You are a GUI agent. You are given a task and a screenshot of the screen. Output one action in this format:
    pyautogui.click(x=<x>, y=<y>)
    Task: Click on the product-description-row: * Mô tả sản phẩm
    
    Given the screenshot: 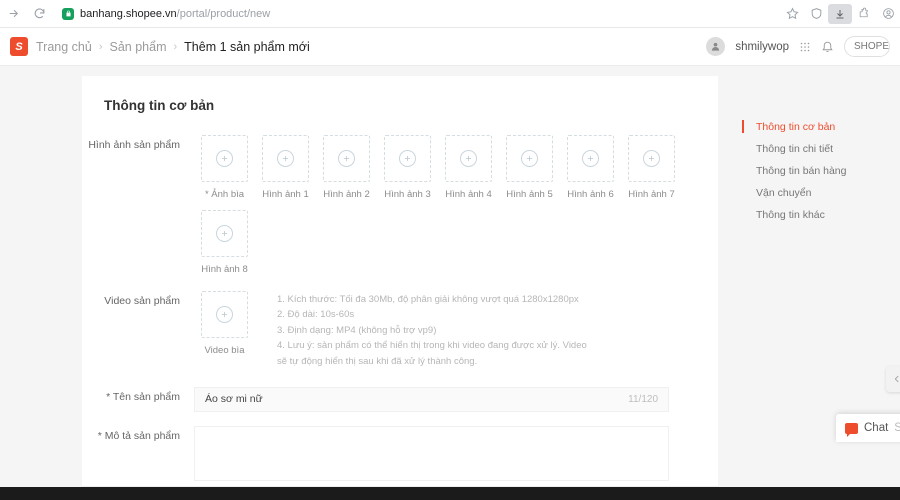 What is the action you would take?
    pyautogui.click(x=400, y=453)
    